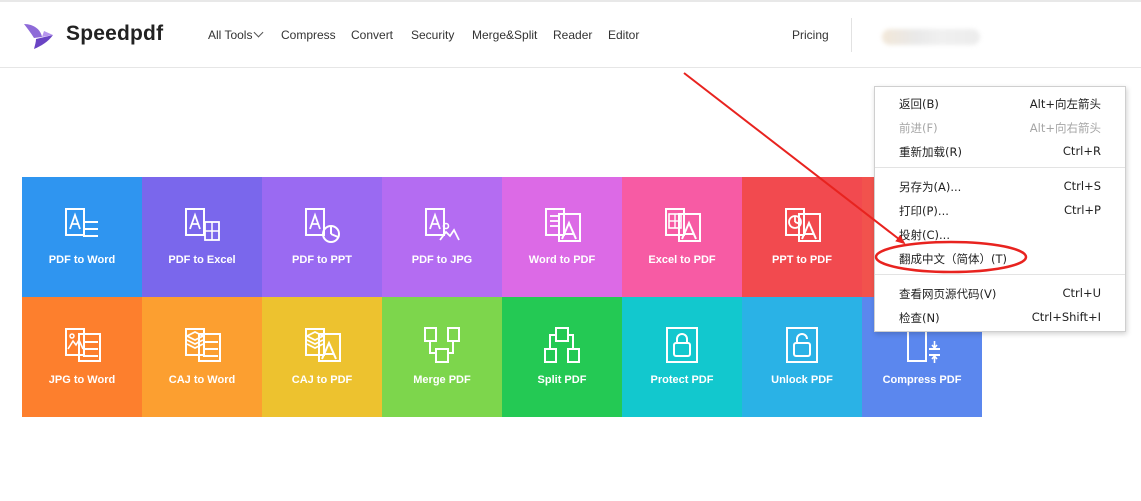  I want to click on menu-item-inspect: 检查(N) Ctrl+Shift+I, so click(1000, 317).